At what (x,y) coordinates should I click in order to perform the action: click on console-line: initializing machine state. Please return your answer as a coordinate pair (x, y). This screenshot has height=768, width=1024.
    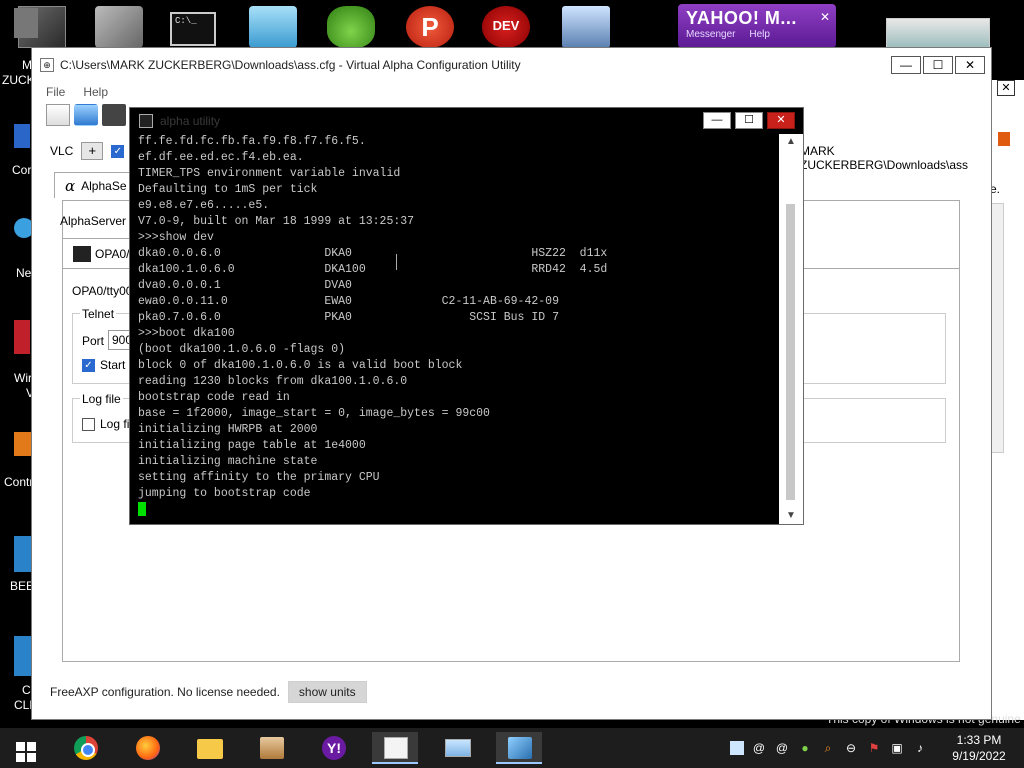
    Looking at the image, I should click on (228, 461).